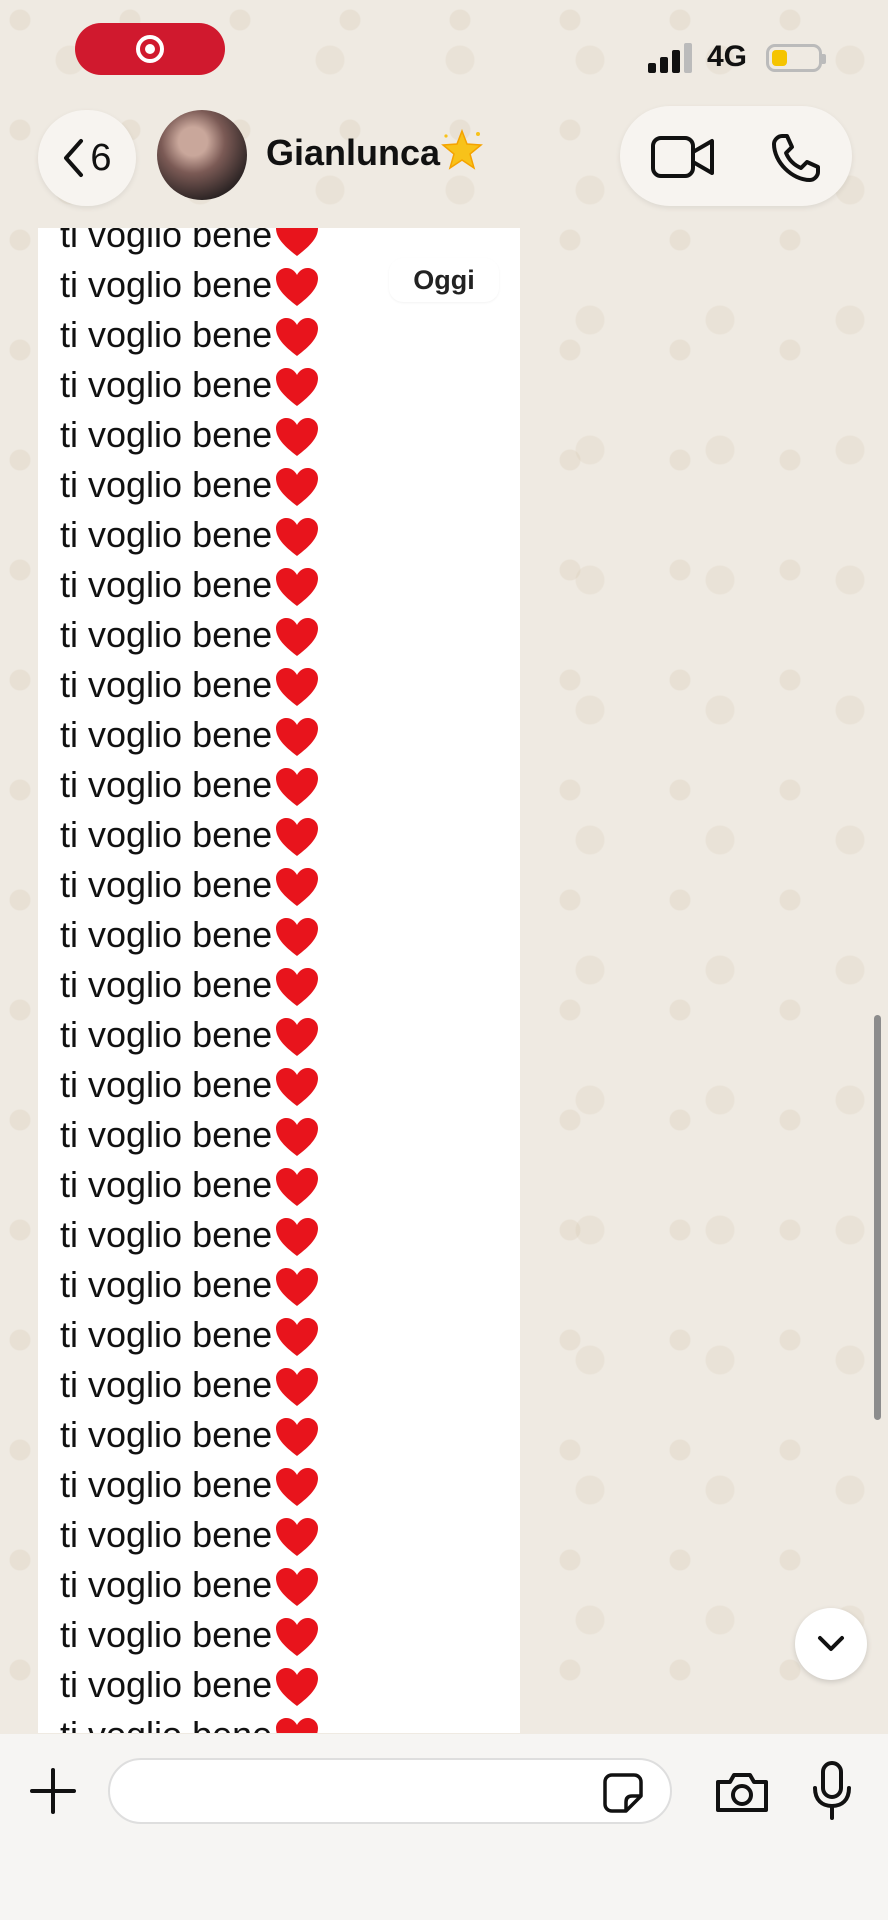  I want to click on compose-bar, so click(444, 1827).